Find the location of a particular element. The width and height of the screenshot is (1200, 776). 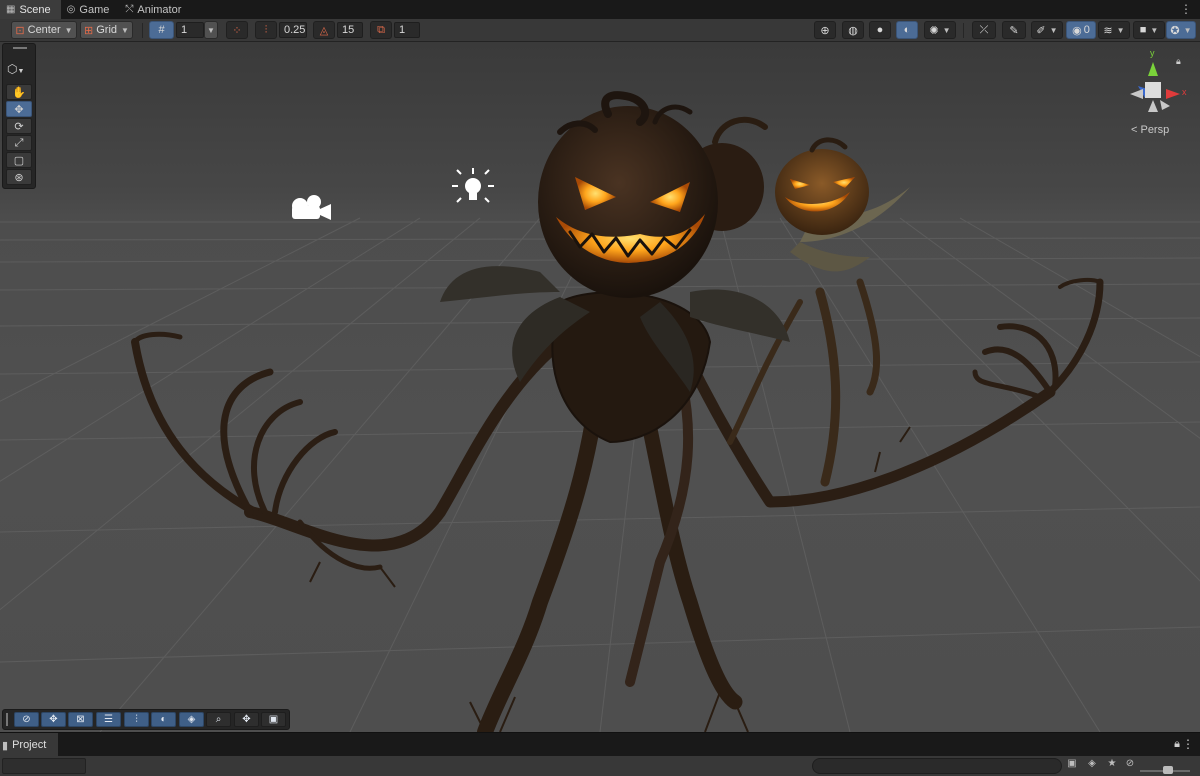

brush-icon: ✐ is located at coordinates (1041, 30).